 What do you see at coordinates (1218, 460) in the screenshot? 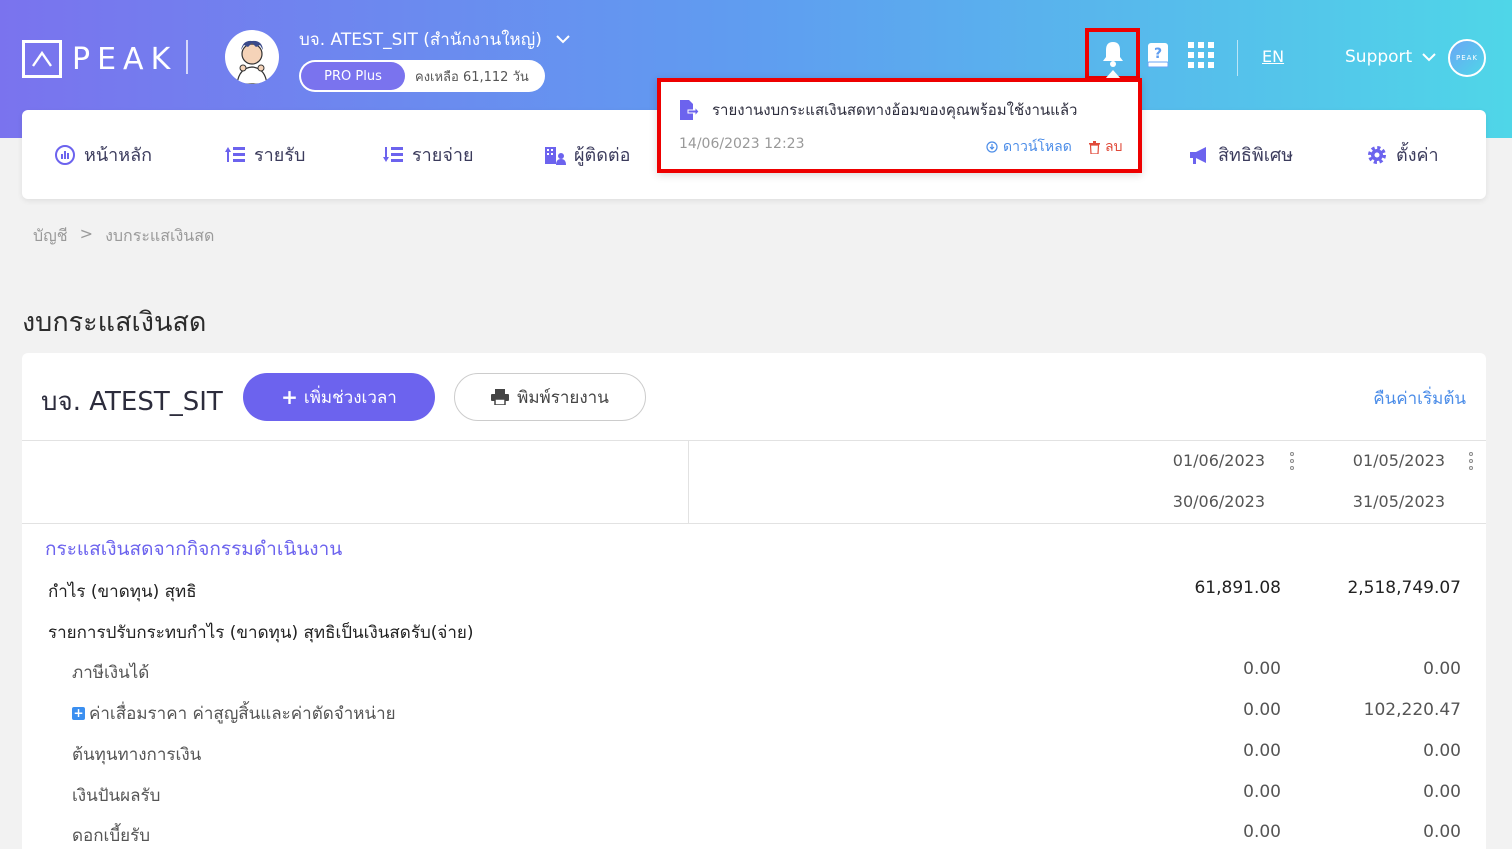
I see `period-1-start: 01/06/2023` at bounding box center [1218, 460].